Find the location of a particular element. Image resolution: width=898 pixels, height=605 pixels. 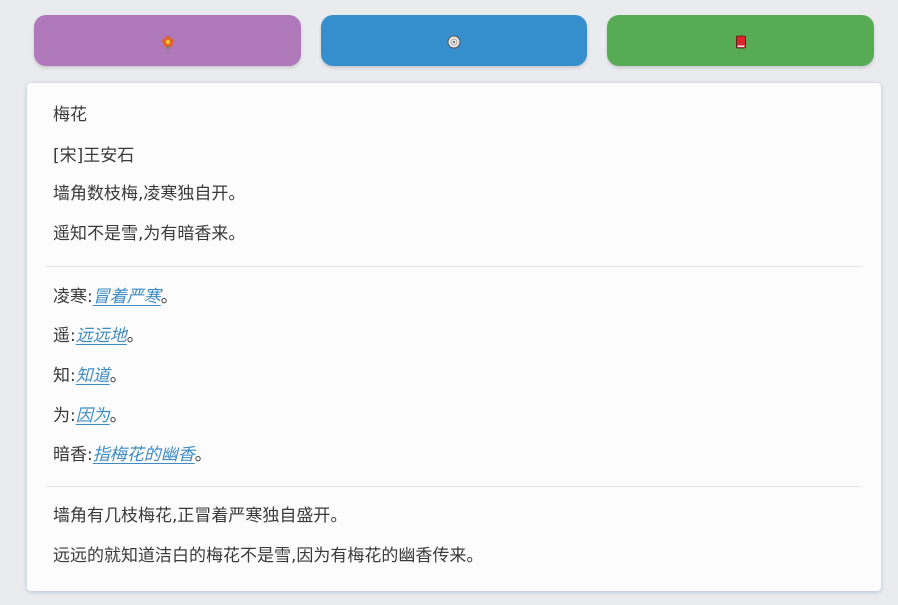

note-item: 知:知道。 is located at coordinates (90, 376).